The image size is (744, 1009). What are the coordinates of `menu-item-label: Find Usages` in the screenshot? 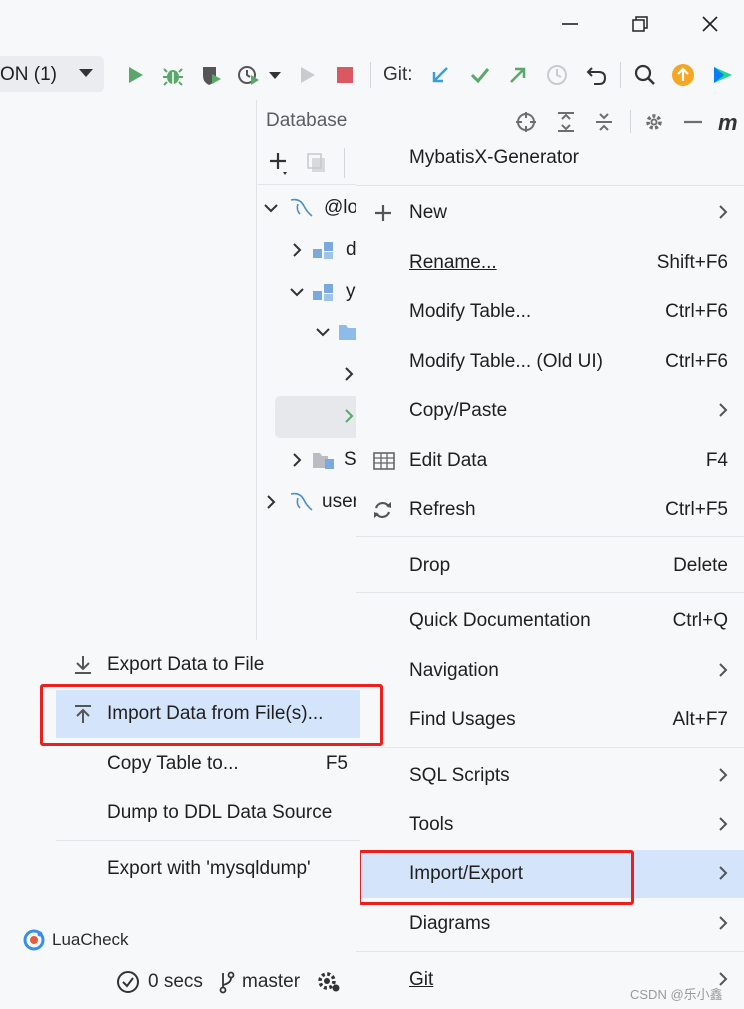 It's located at (462, 719).